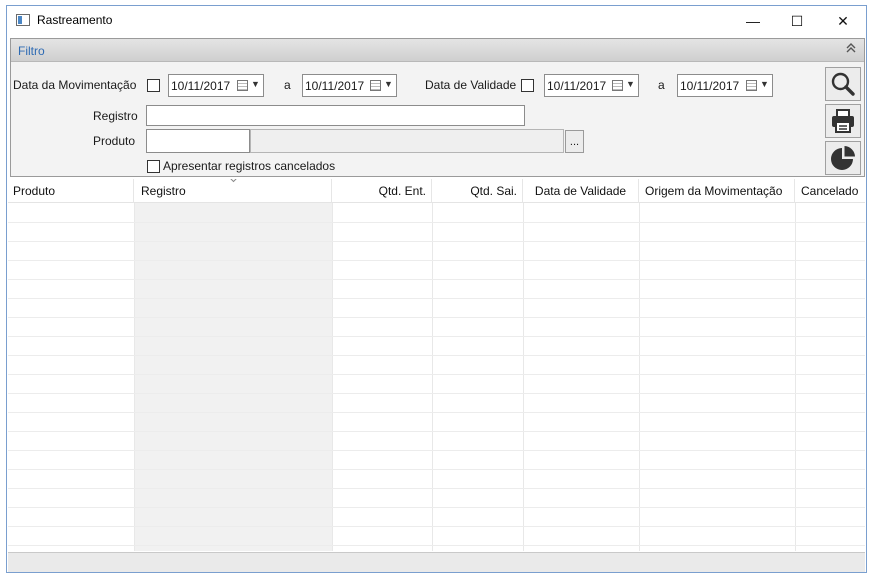 The width and height of the screenshot is (875, 578). I want to click on movement-date-label: Data da Movimentação, so click(75, 85).